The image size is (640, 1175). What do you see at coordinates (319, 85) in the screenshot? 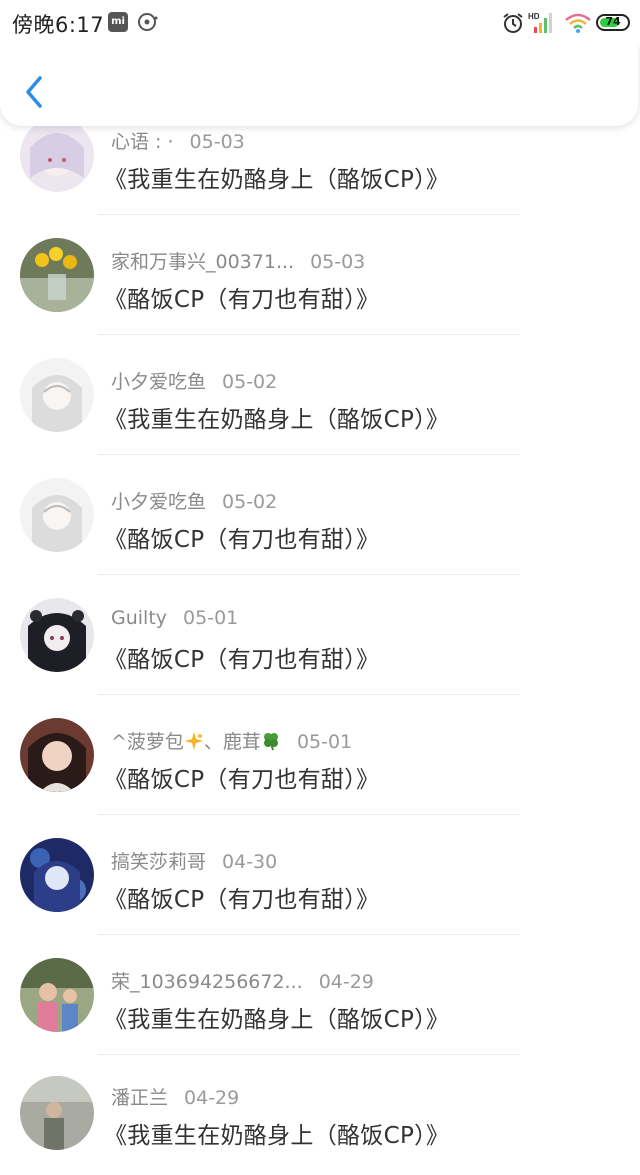
I see `top-header` at bounding box center [319, 85].